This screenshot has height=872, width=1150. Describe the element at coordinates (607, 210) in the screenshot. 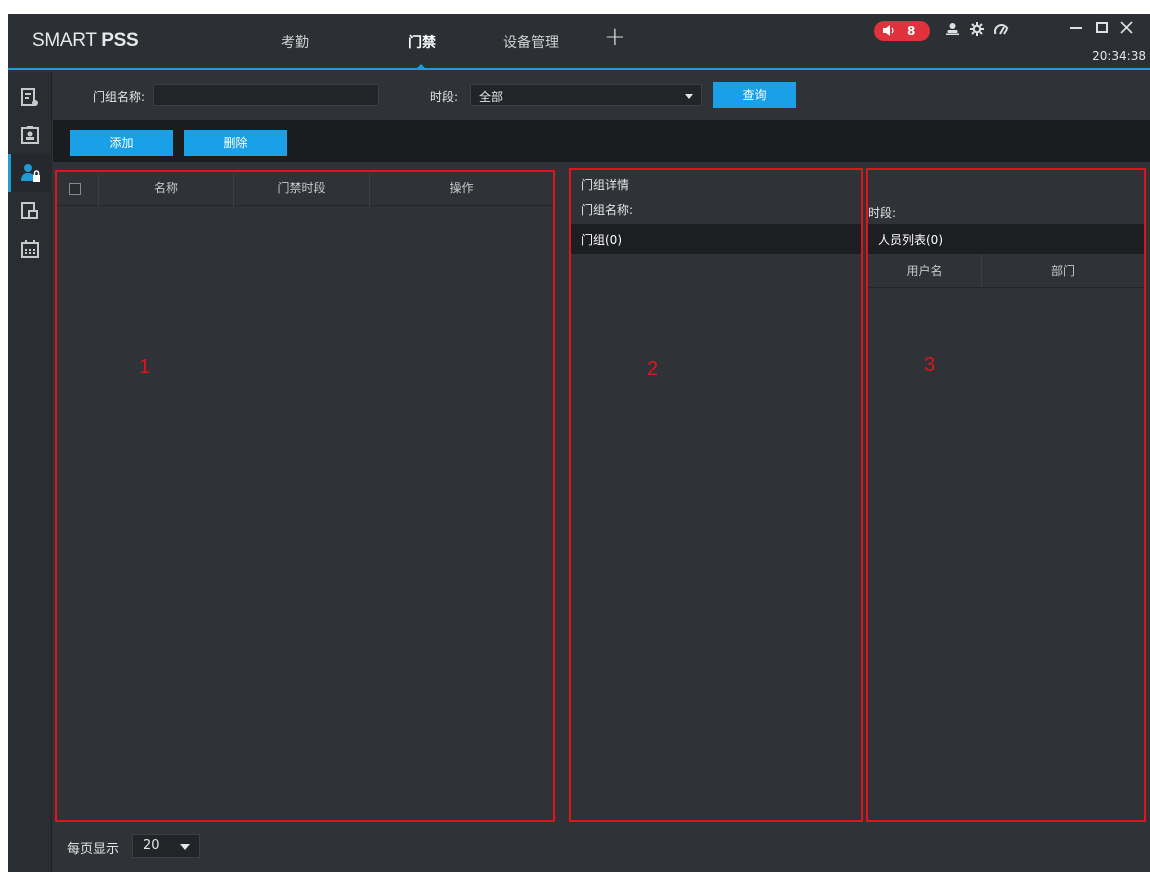

I see `detail-group-name-label: 门组名称:` at that location.